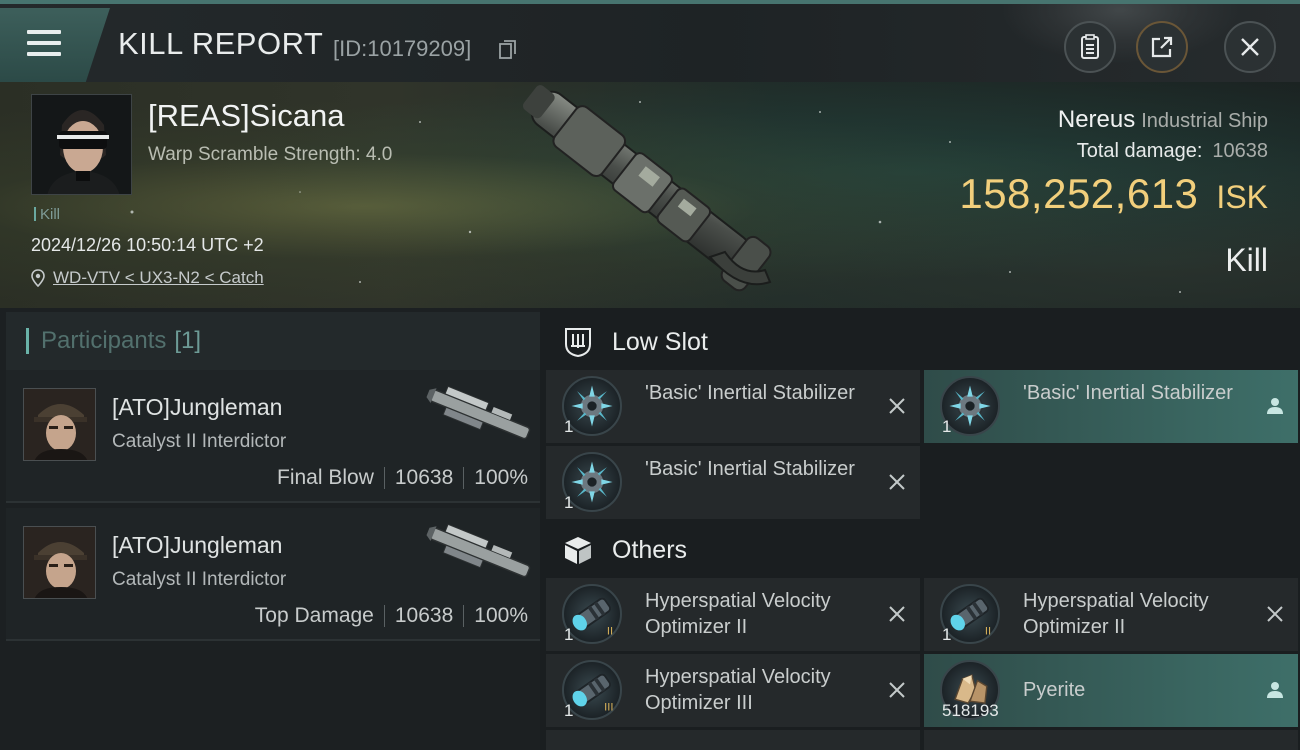 This screenshot has height=750, width=1300. I want to click on victim-ship-name: Nereus, so click(1096, 119).